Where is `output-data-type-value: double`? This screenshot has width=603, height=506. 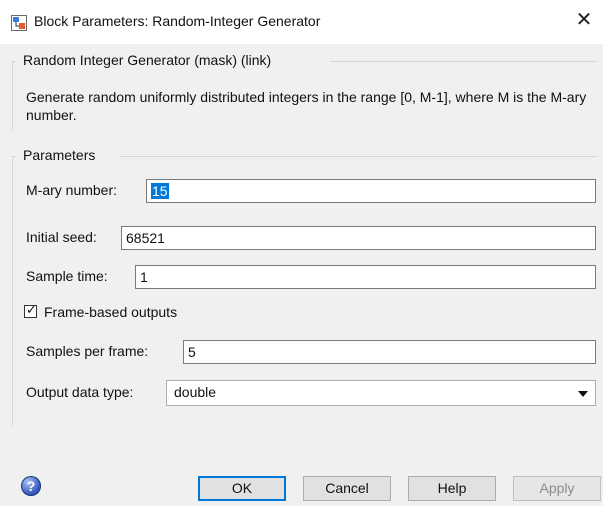
output-data-type-value: double is located at coordinates (195, 392).